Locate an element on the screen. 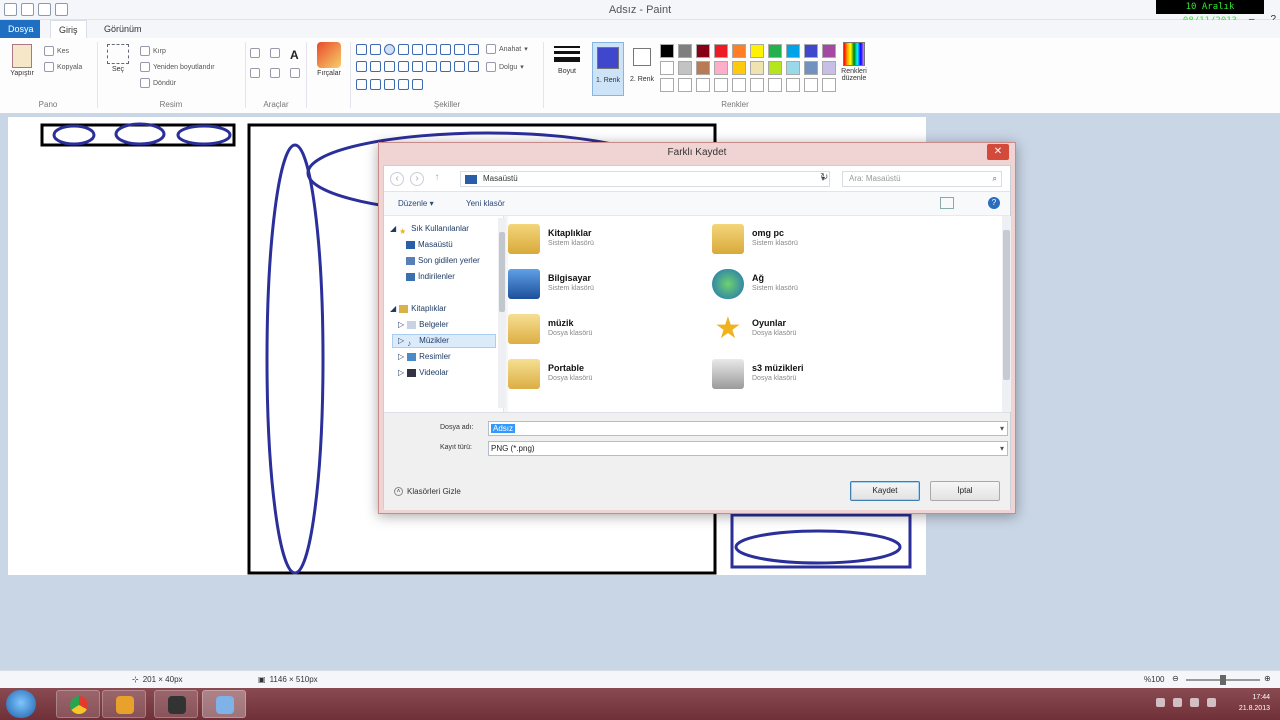 Image resolution: width=1280 pixels, height=720 pixels. rotate-button: Döndür is located at coordinates (158, 83).